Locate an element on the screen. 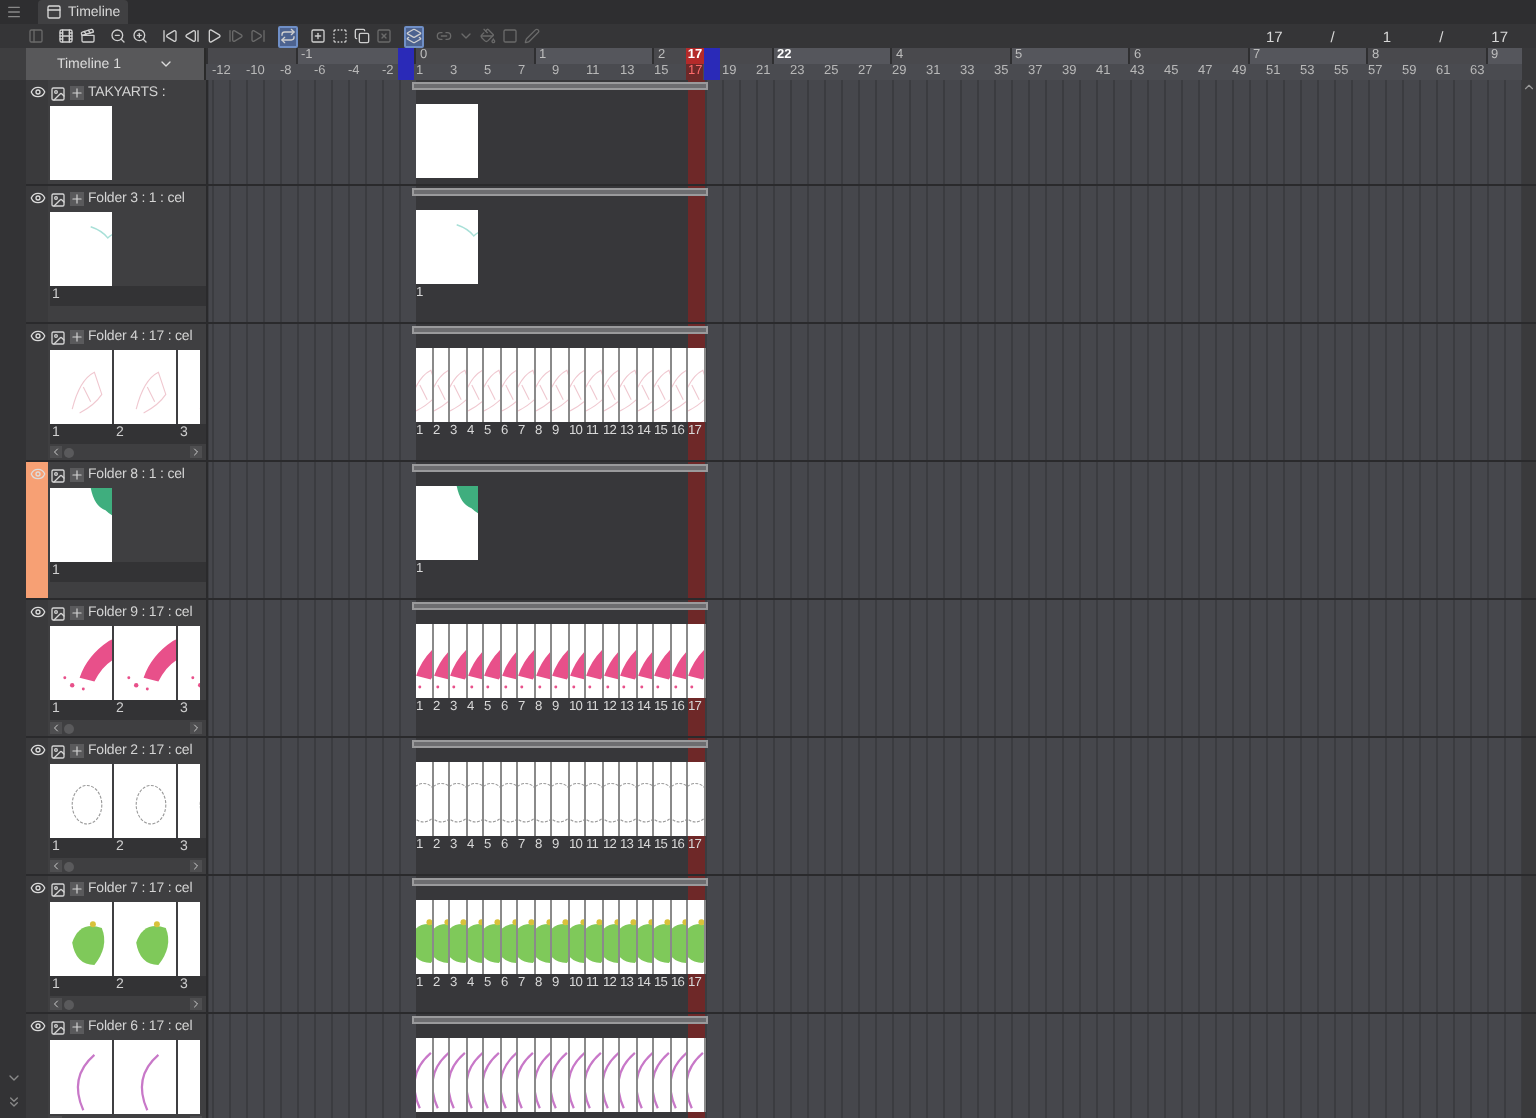 This screenshot has height=1118, width=1536. loop-button is located at coordinates (288, 36).